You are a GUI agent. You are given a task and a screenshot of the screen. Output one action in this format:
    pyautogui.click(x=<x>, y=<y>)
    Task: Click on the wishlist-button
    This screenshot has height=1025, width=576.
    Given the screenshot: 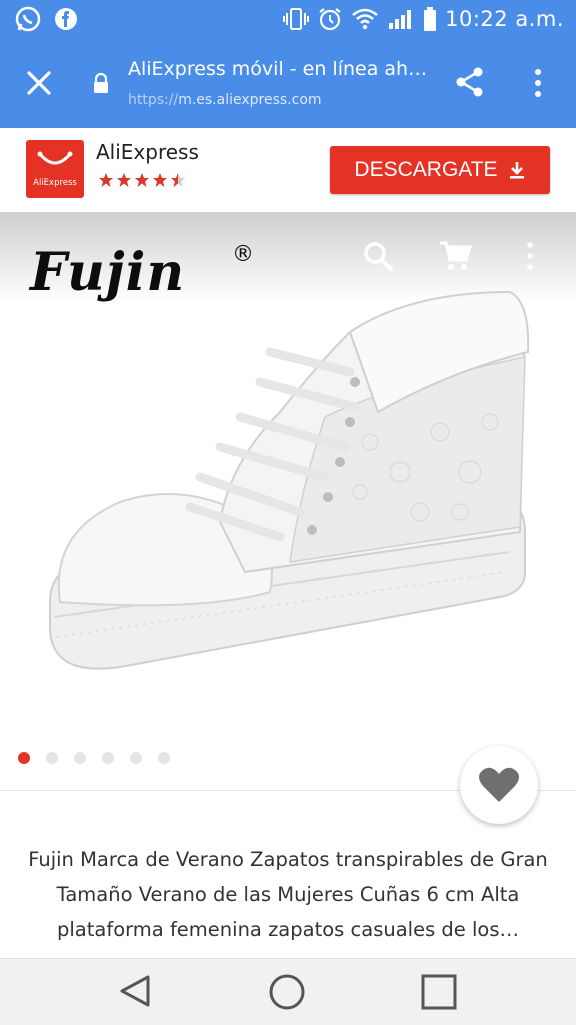 What is the action you would take?
    pyautogui.click(x=499, y=785)
    